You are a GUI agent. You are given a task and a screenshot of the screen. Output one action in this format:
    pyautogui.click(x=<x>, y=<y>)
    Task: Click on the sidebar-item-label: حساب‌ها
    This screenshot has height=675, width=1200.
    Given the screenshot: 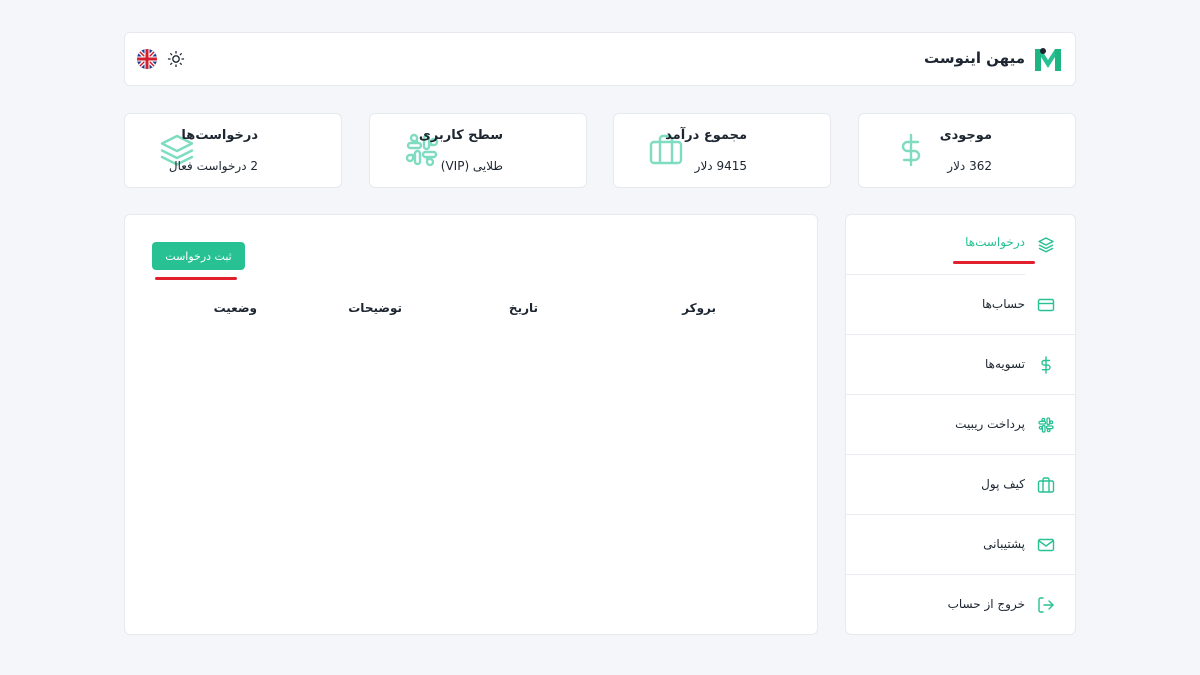 What is the action you would take?
    pyautogui.click(x=1003, y=304)
    